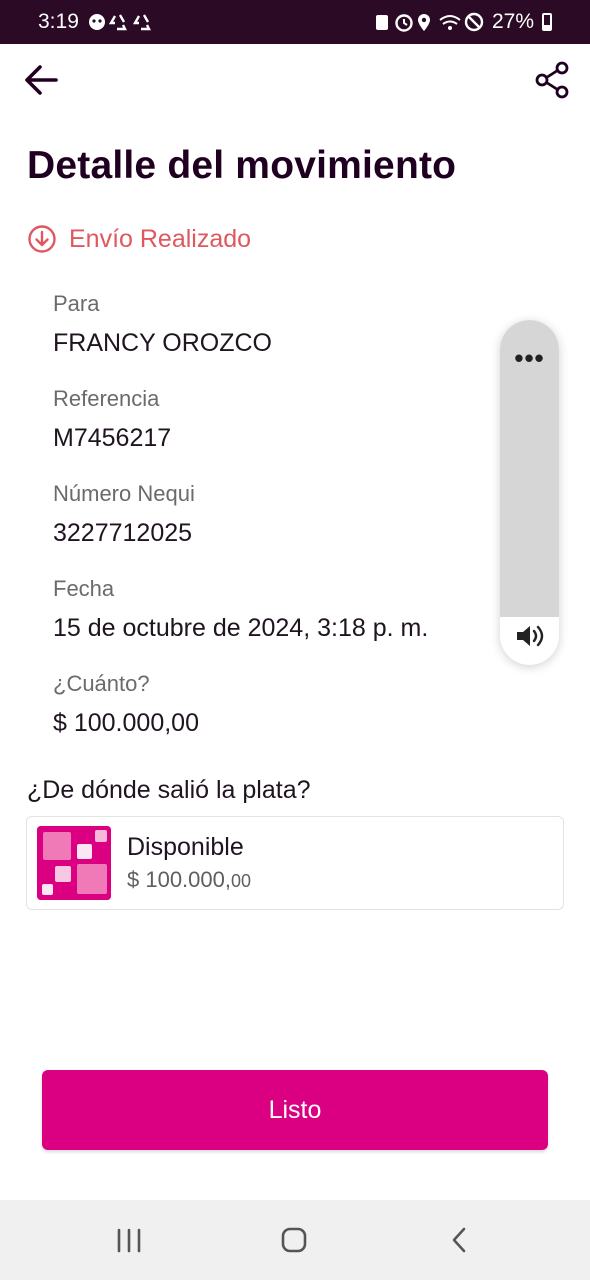 This screenshot has width=590, height=1280. Describe the element at coordinates (112, 438) in the screenshot. I see `reference-value: M7456217` at that location.